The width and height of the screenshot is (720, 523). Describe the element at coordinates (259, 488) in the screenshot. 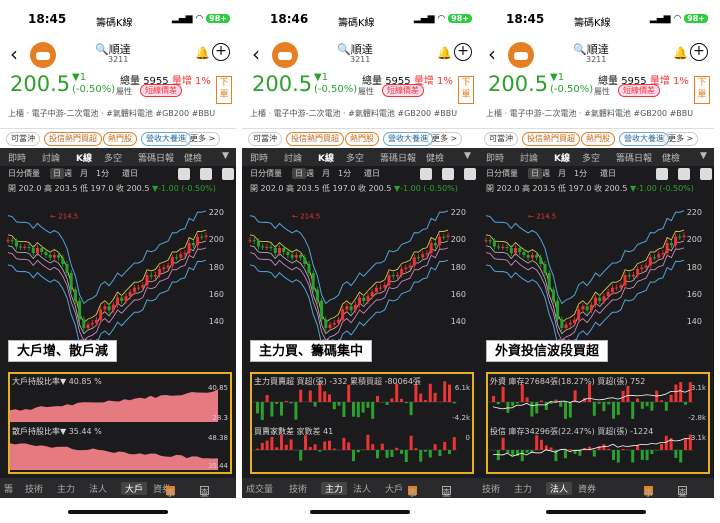

I see `bottom-tab-0: 成交量` at that location.